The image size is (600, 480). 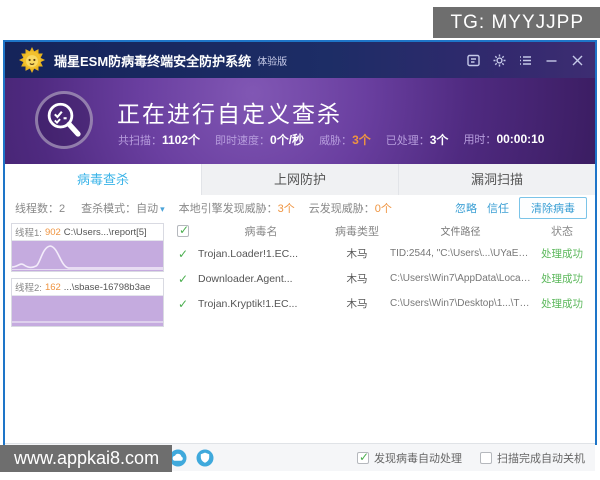 I want to click on col-virus-type: 病毒类型, so click(x=357, y=231).